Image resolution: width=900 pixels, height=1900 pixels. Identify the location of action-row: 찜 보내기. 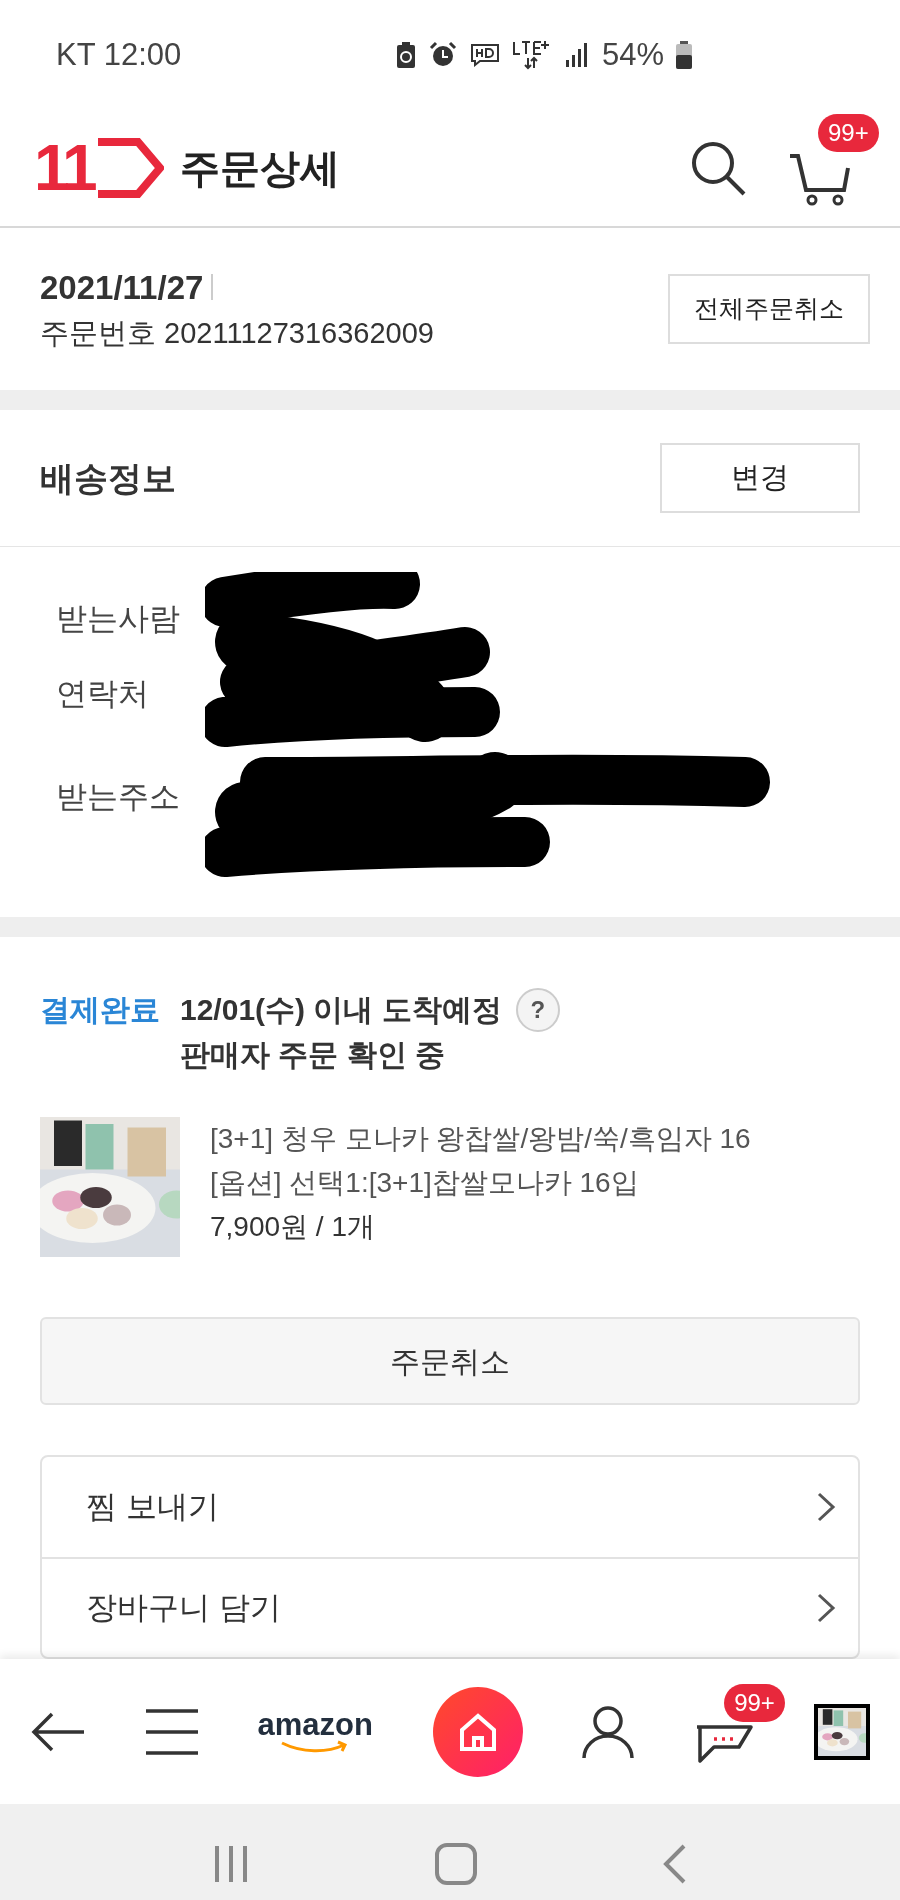
(450, 1507).